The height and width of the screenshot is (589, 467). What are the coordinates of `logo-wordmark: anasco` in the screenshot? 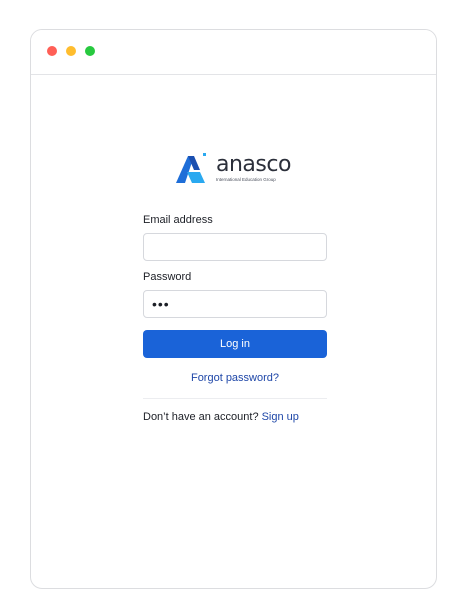 It's located at (253, 164).